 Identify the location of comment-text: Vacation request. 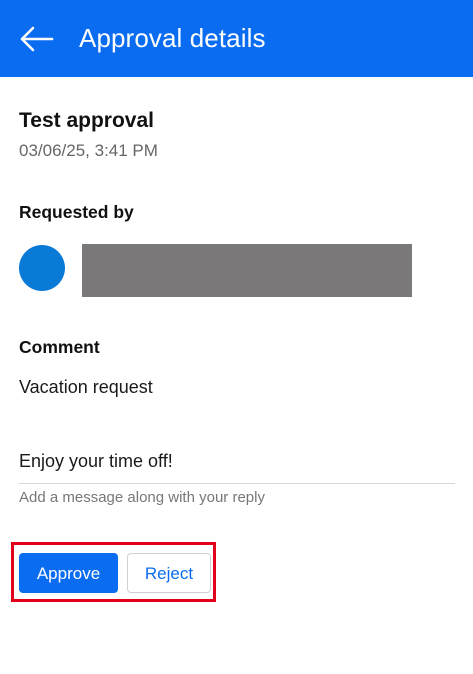
(86, 387).